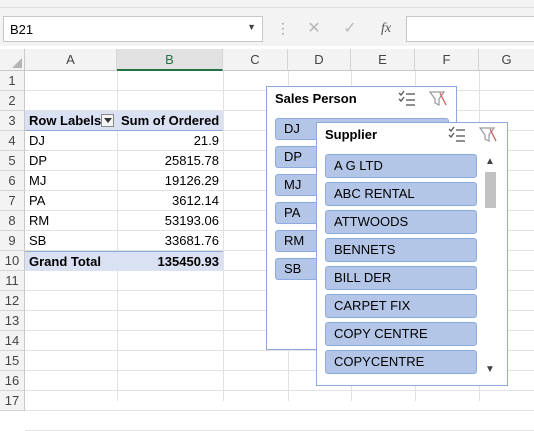 This screenshot has width=534, height=431. I want to click on row-header-13: 13, so click(12, 321).